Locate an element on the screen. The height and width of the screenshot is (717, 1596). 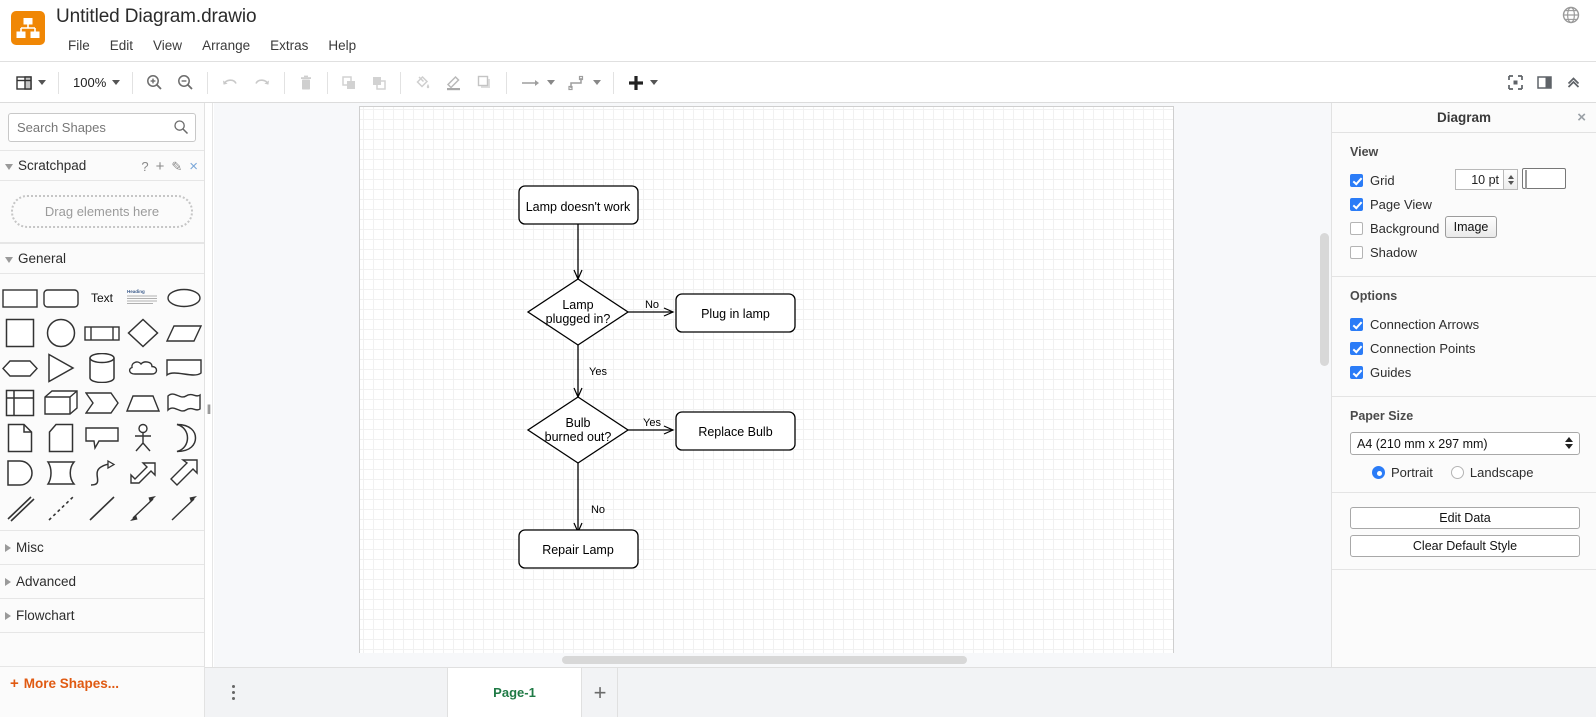
shape-card is located at coordinates (61, 438).